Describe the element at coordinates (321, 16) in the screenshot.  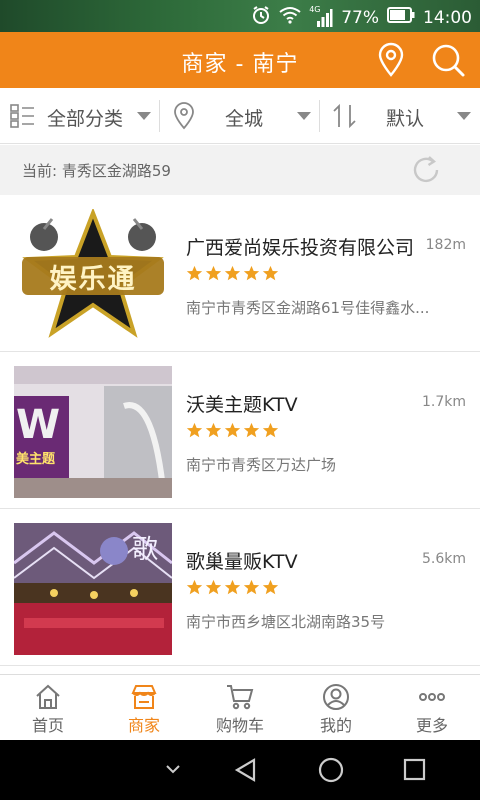
I see `signal-icon: 4G` at that location.